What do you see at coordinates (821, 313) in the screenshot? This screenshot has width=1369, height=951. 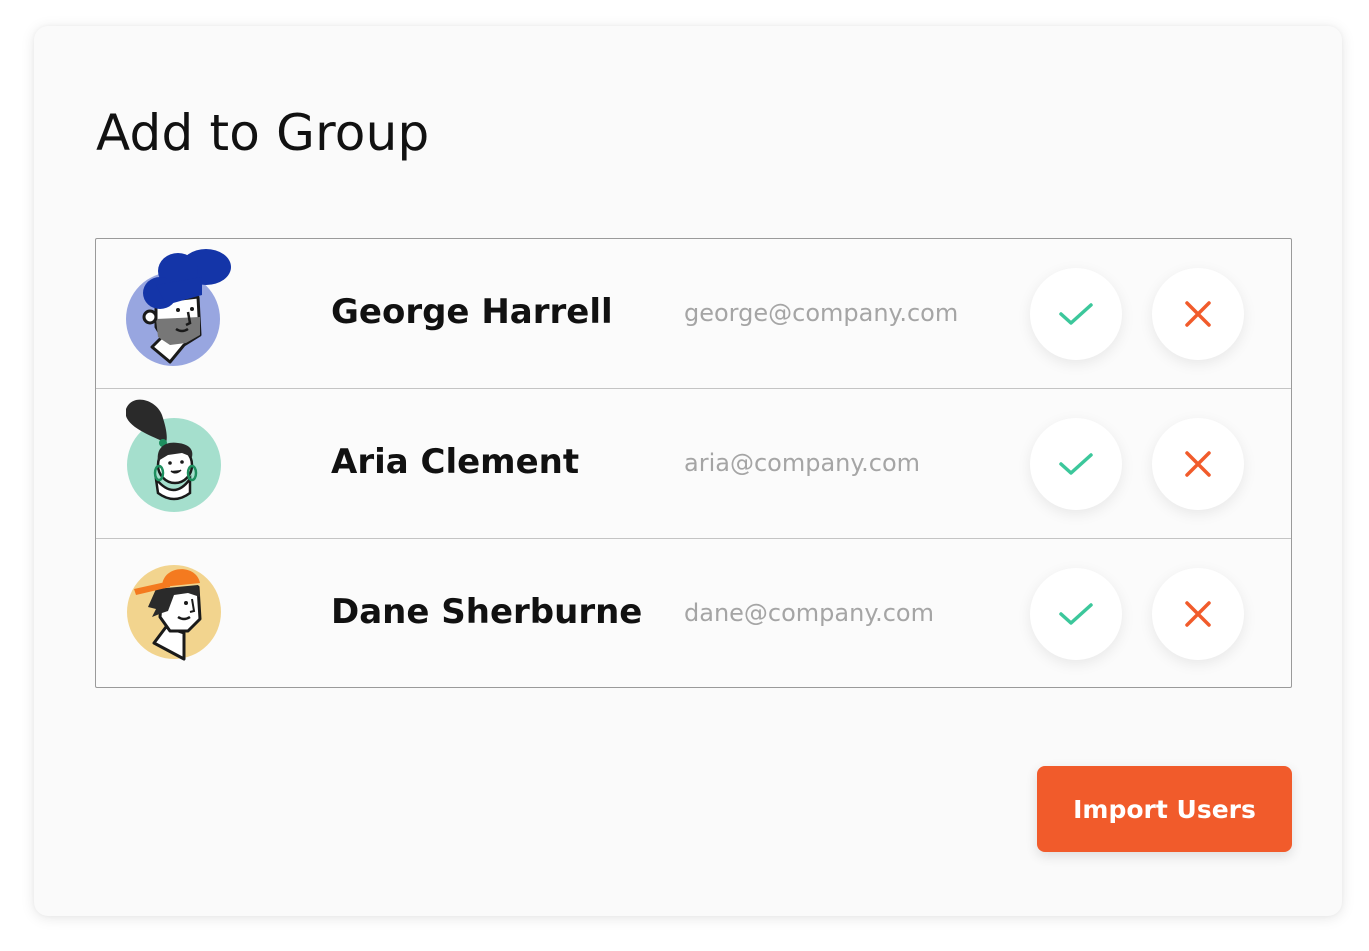 I see `user-email: george@company.com` at bounding box center [821, 313].